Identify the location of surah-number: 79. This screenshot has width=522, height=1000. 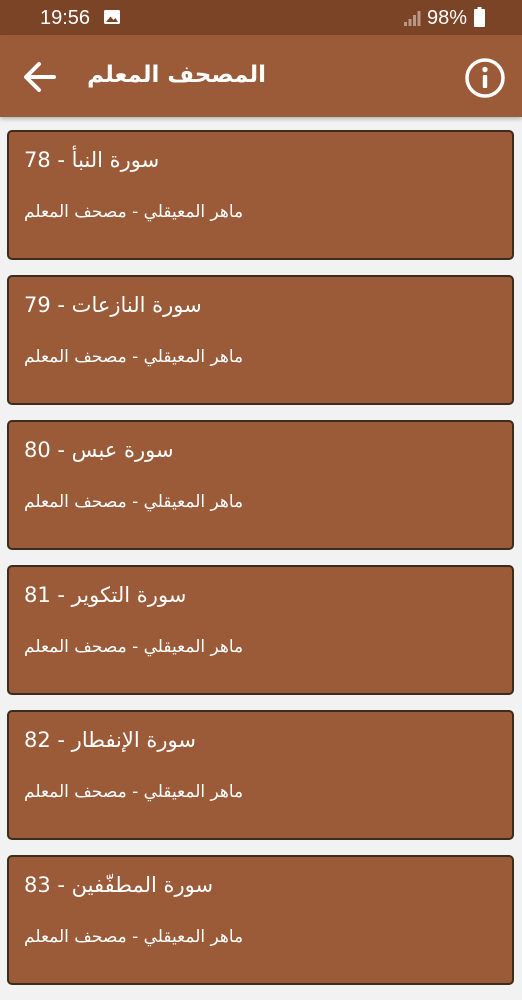
(37, 305).